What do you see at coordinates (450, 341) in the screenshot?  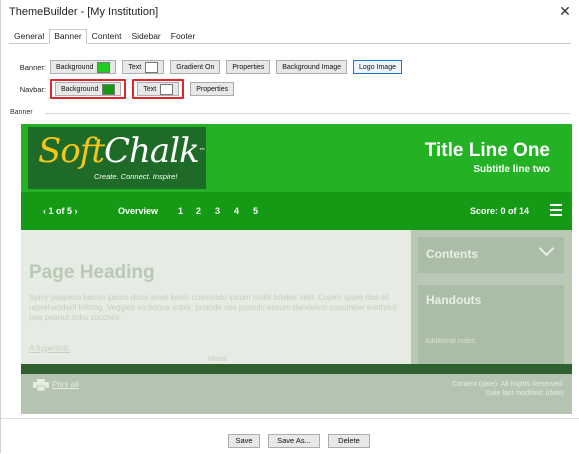 I see `additional-notes: Additional notes` at bounding box center [450, 341].